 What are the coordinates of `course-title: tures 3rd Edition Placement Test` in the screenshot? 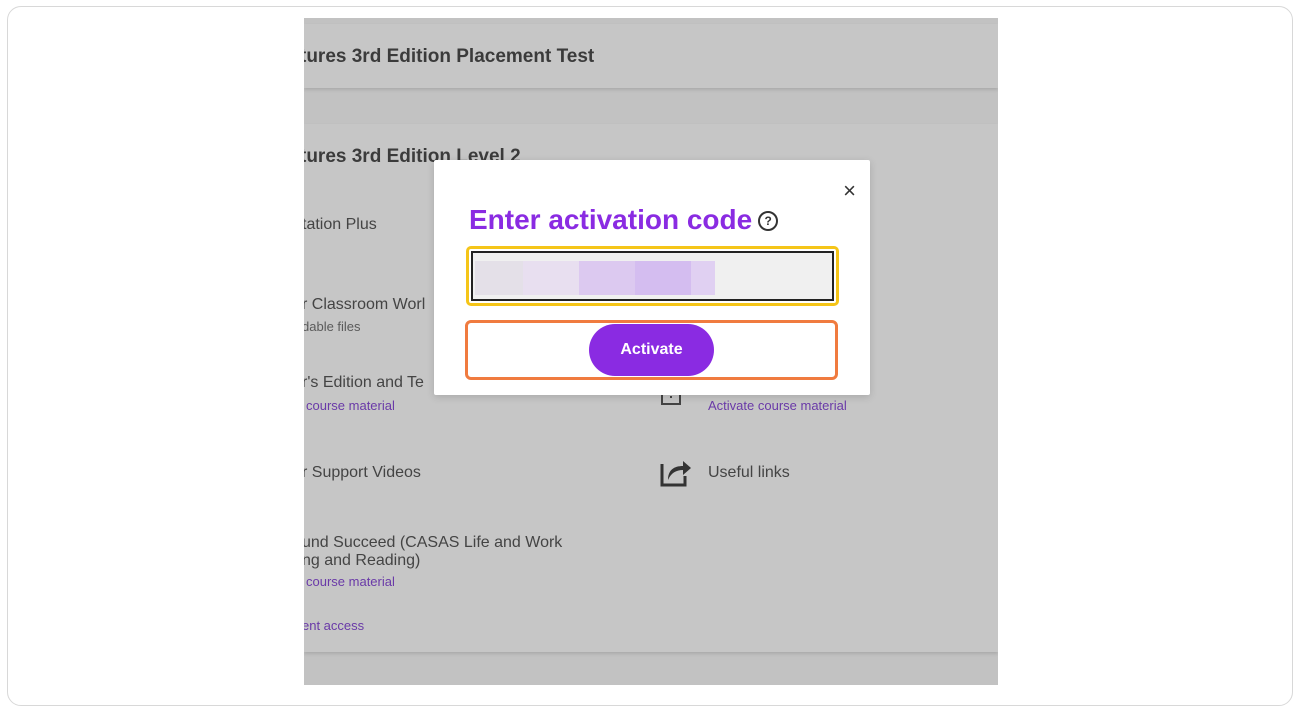 It's located at (449, 56).